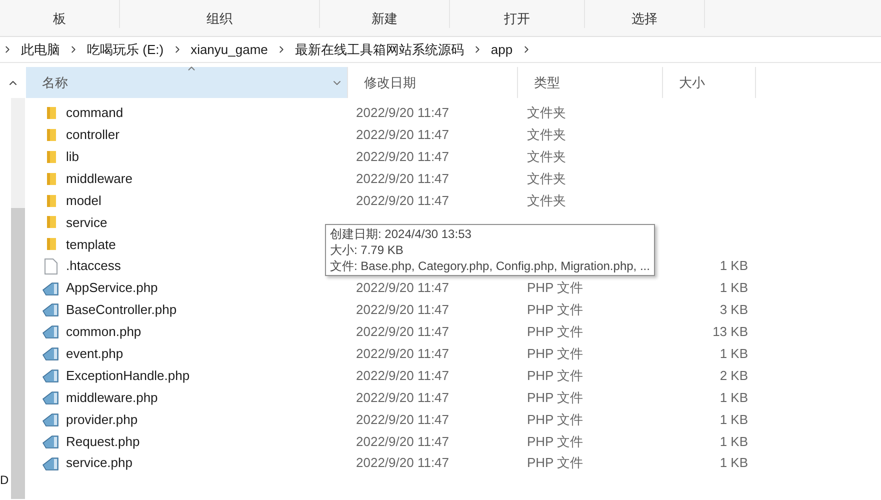 The width and height of the screenshot is (881, 500). I want to click on ribbon-group-label: 组织, so click(219, 19).